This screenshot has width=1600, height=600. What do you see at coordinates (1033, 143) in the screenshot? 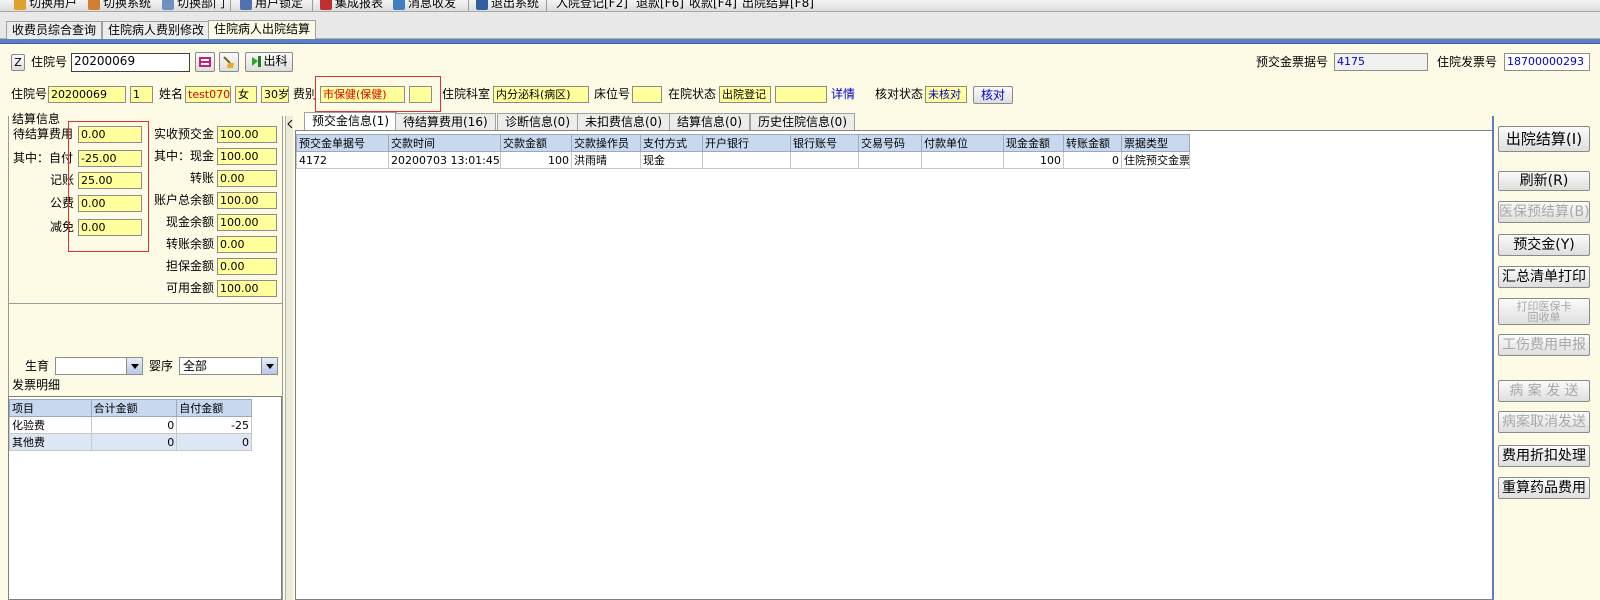
I see `col-cash-amount: 现金金额` at bounding box center [1033, 143].